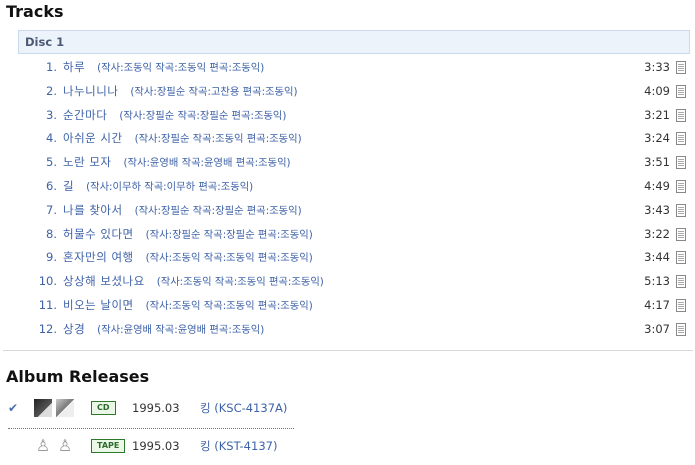 Image resolution: width=695 pixels, height=465 pixels. What do you see at coordinates (238, 446) in the screenshot?
I see `release-label-link: 킹 (KST-4137)` at bounding box center [238, 446].